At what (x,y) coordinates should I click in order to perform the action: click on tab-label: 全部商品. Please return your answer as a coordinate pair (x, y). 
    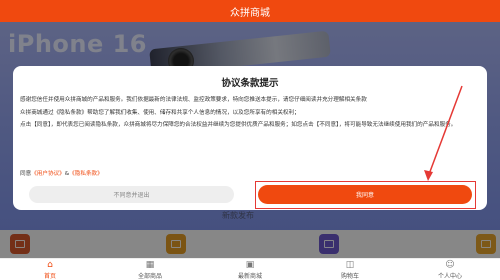
    Looking at the image, I should click on (149, 276).